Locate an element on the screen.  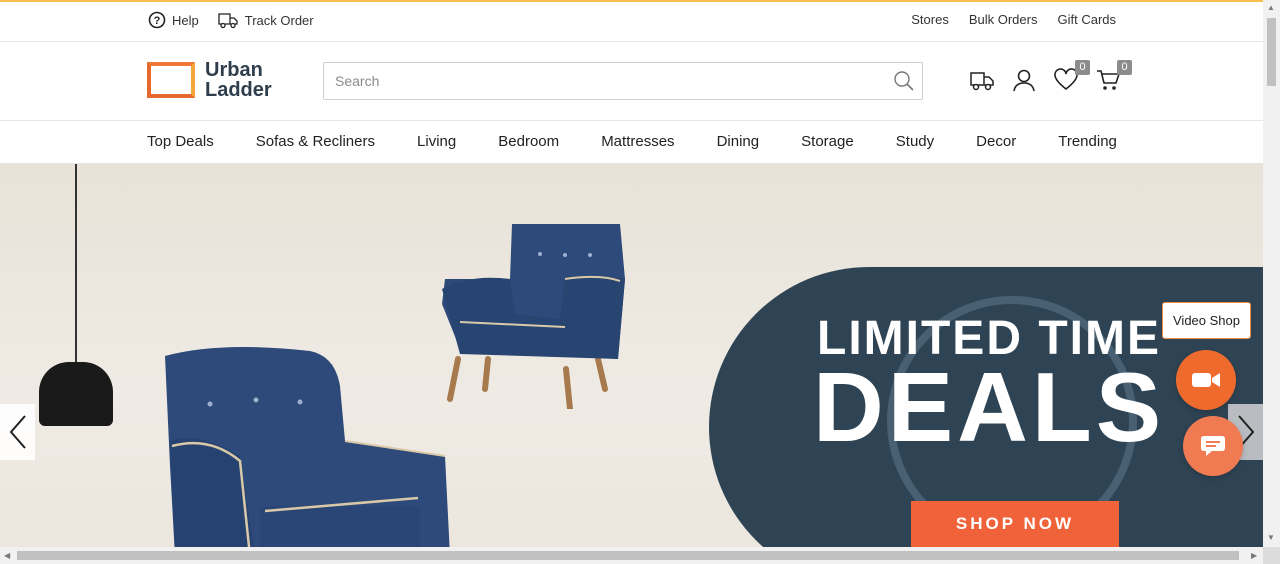
chevron-left-icon is located at coordinates (17, 432).